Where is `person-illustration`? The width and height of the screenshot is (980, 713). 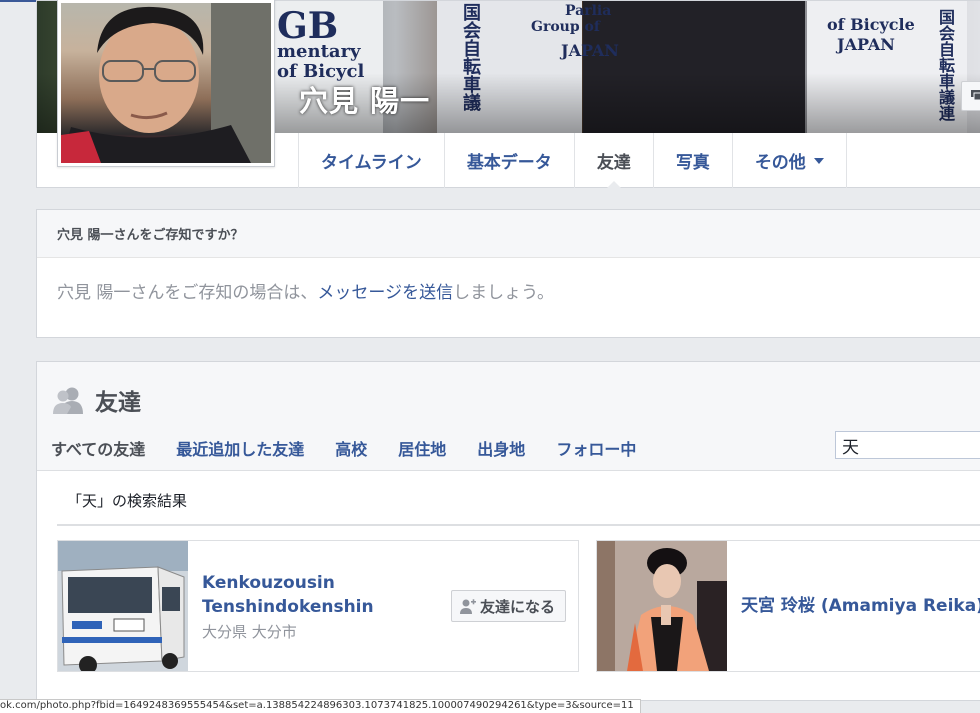
person-illustration is located at coordinates (166, 83).